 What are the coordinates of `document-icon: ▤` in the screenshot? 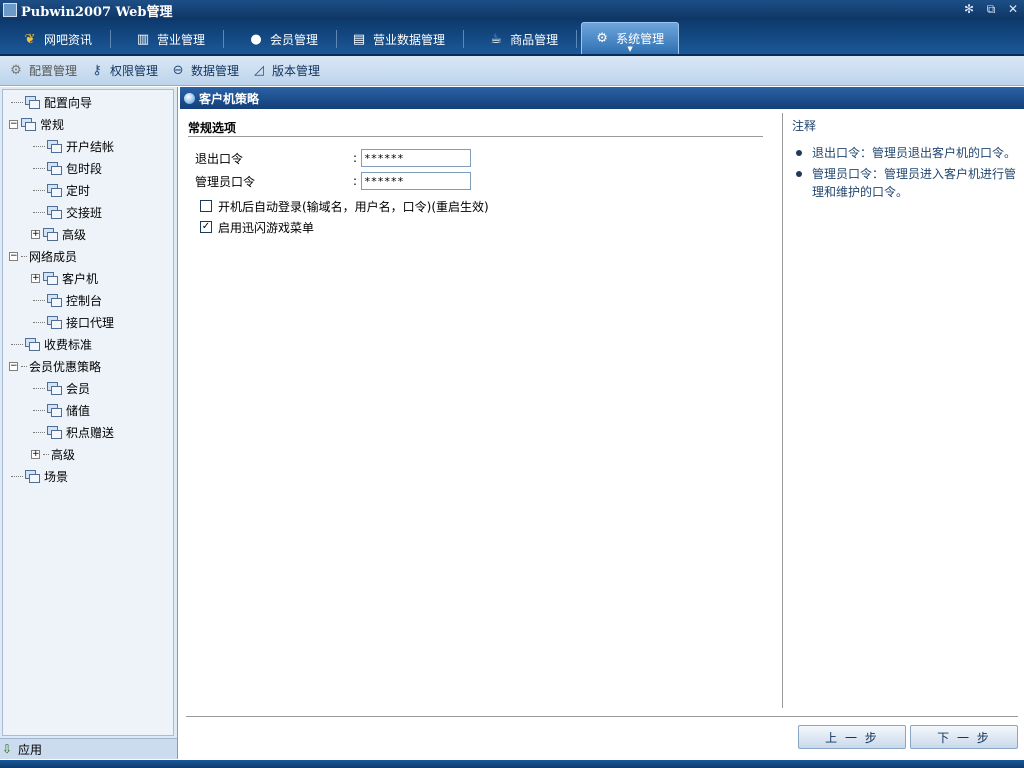 It's located at (359, 39).